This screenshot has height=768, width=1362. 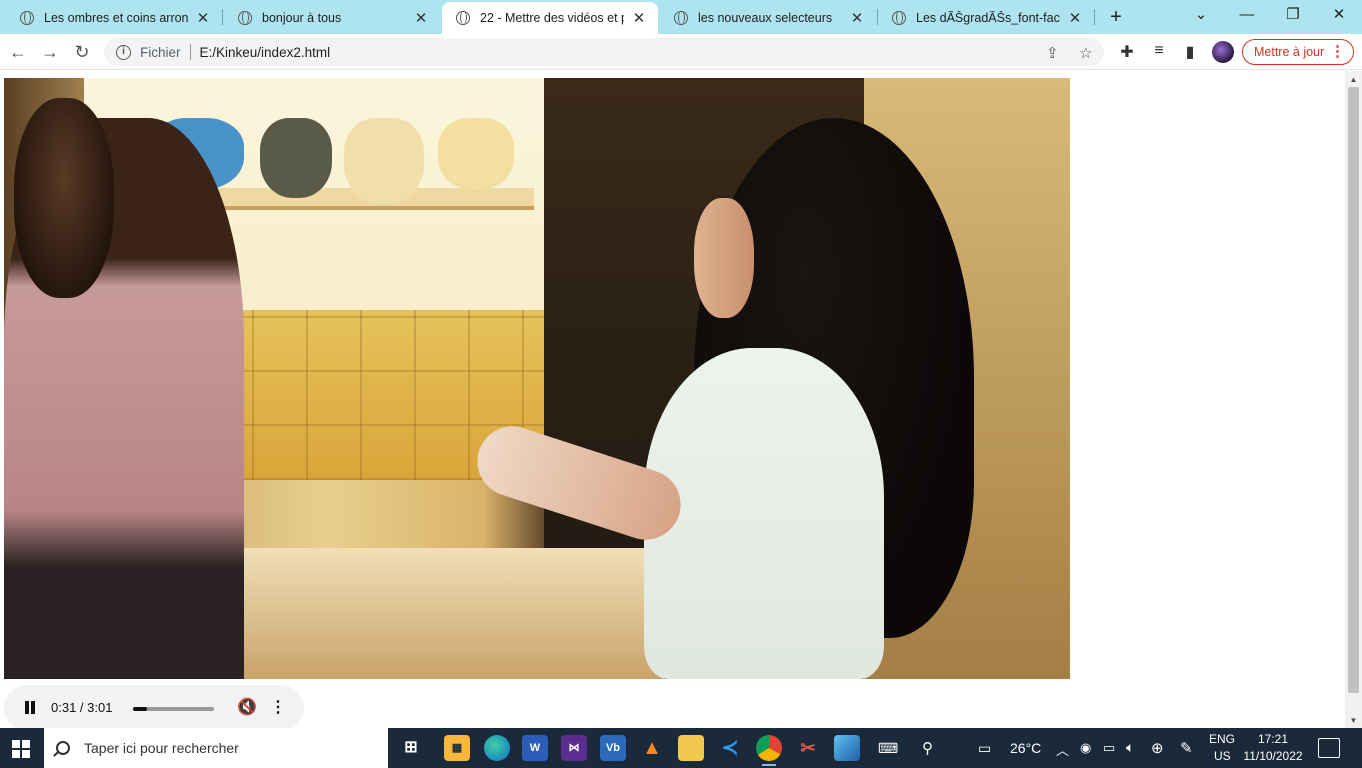 I want to click on close-window-button: ✕, so click(x=1339, y=15).